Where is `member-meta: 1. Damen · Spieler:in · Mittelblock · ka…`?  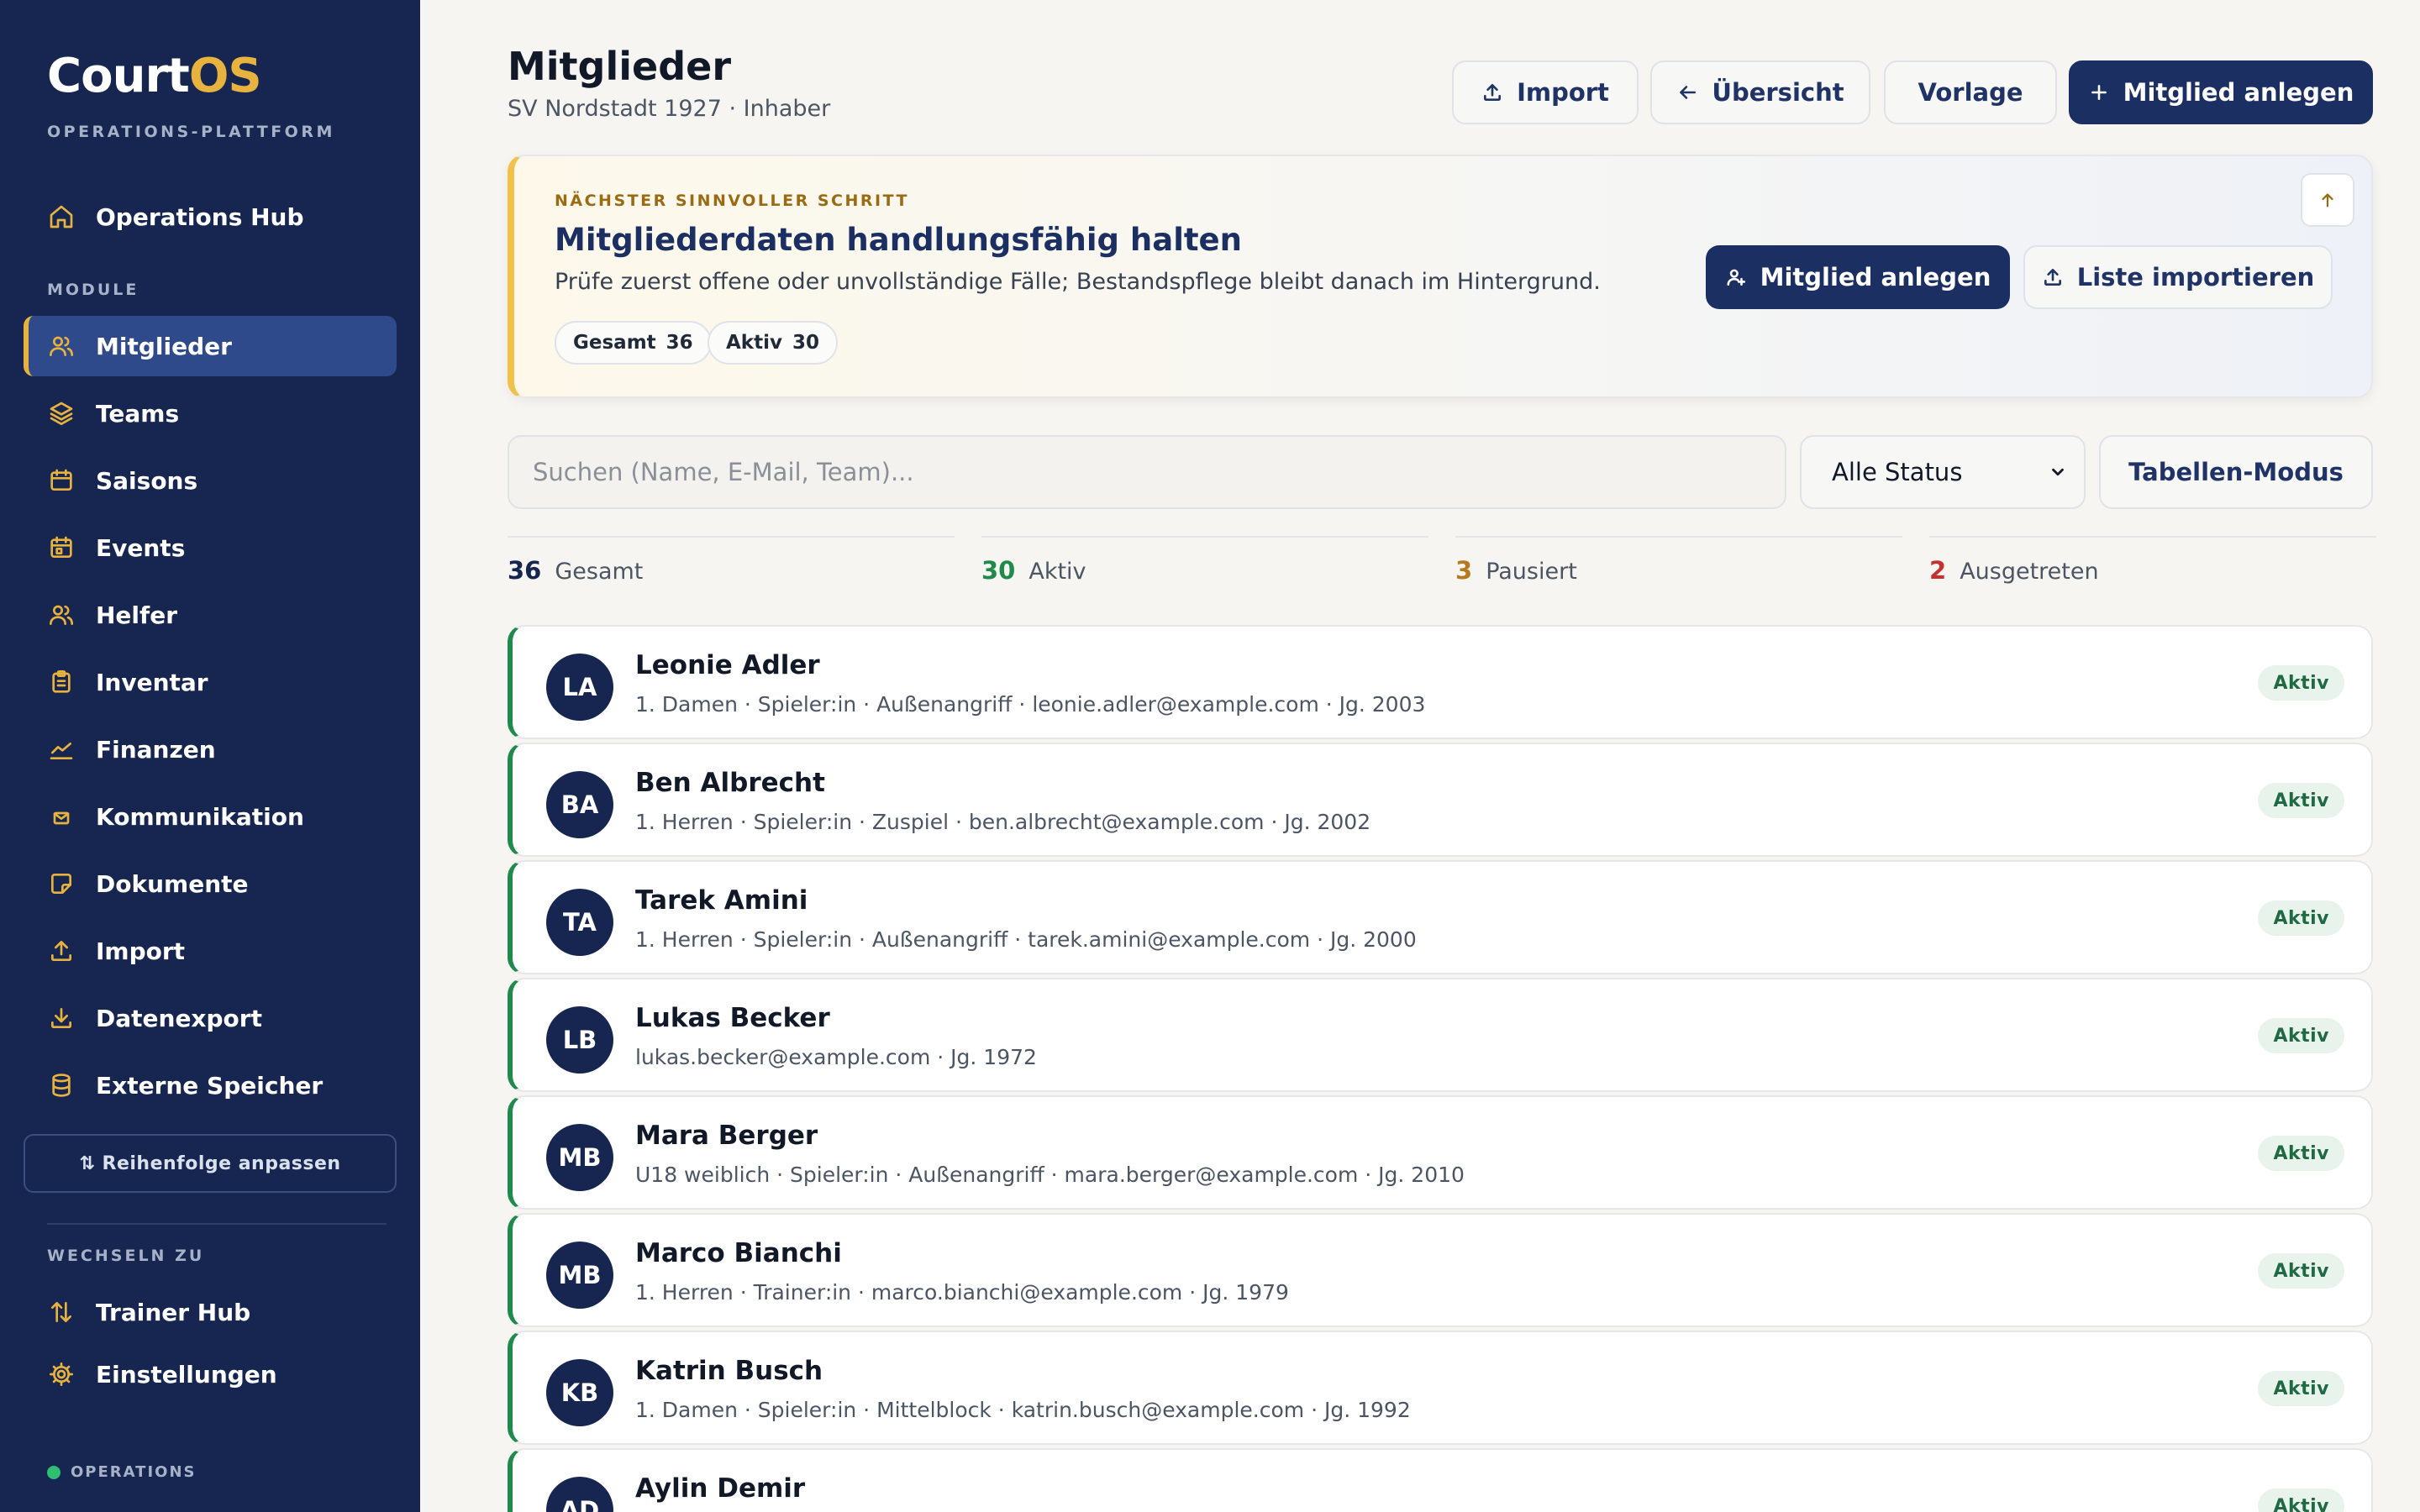 member-meta: 1. Damen · Spieler:in · Mittelblock · ka… is located at coordinates (1023, 1410).